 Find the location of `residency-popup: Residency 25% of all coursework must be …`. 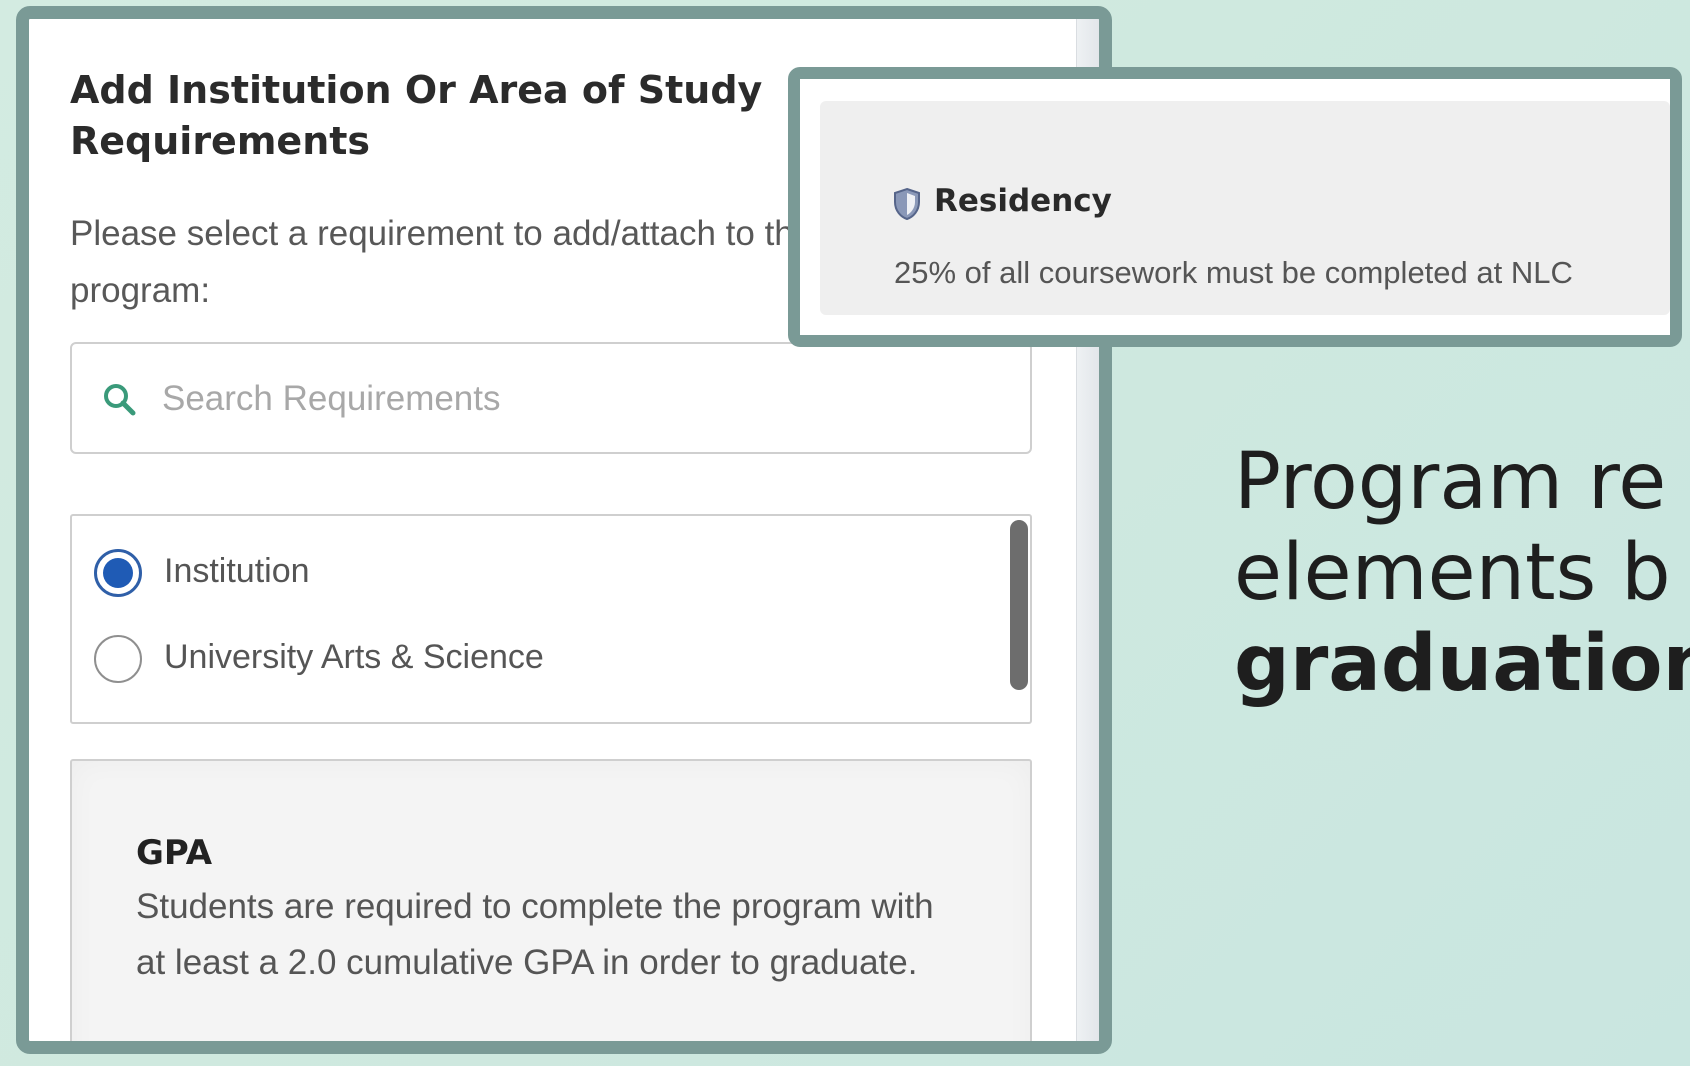

residency-popup: Residency 25% of all coursework must be … is located at coordinates (1235, 207).